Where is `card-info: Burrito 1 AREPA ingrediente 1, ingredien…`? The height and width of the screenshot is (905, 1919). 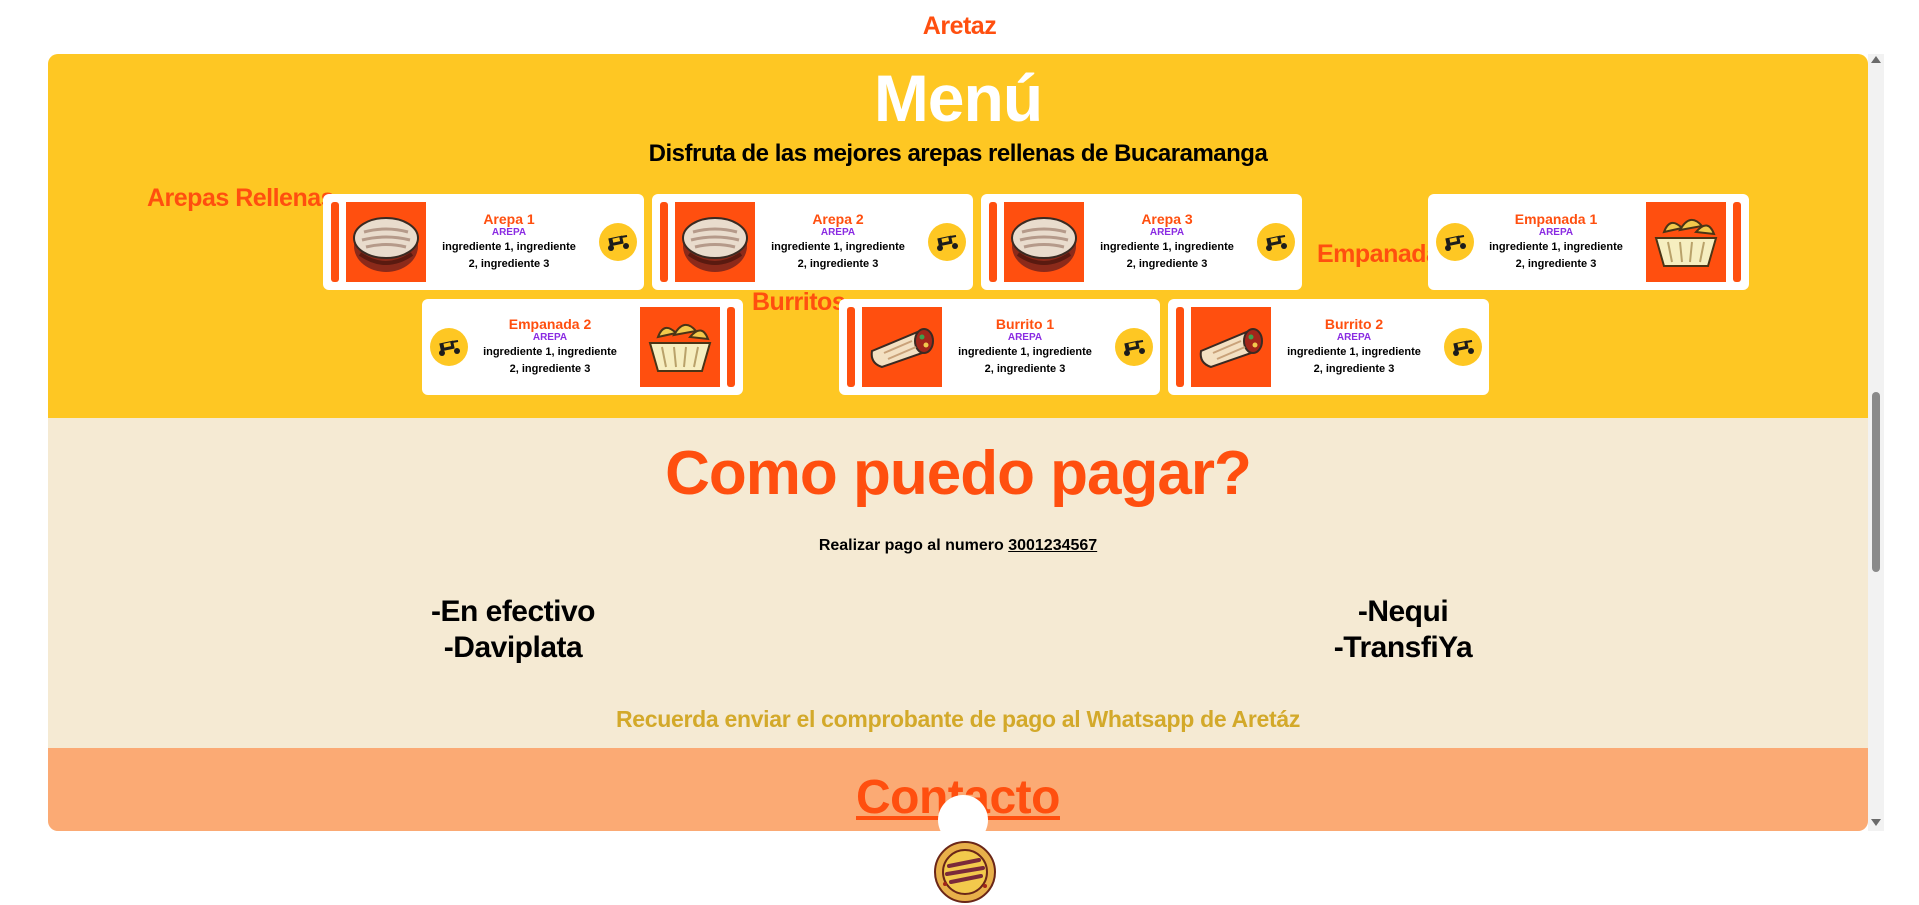 card-info: Burrito 1 AREPA ingrediente 1, ingredien… is located at coordinates (1025, 347).